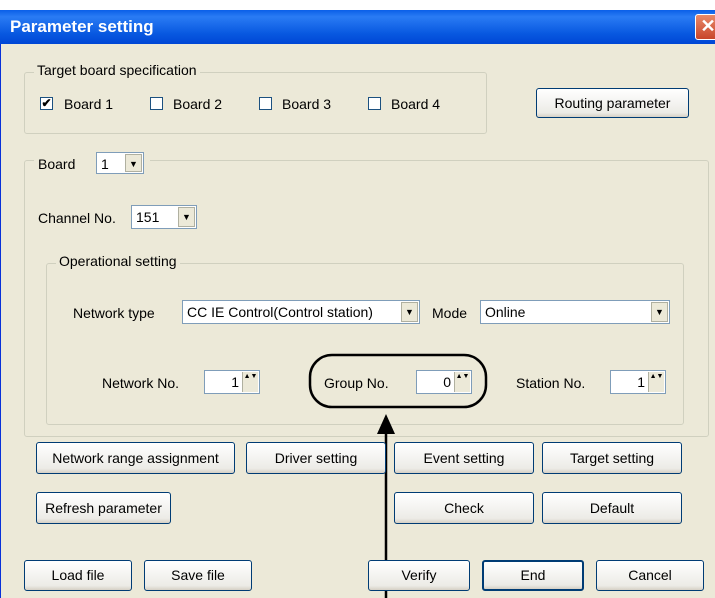 This screenshot has height=598, width=715. Describe the element at coordinates (135, 458) in the screenshot. I see `network-range-assignment-button: Network range assignment` at that location.